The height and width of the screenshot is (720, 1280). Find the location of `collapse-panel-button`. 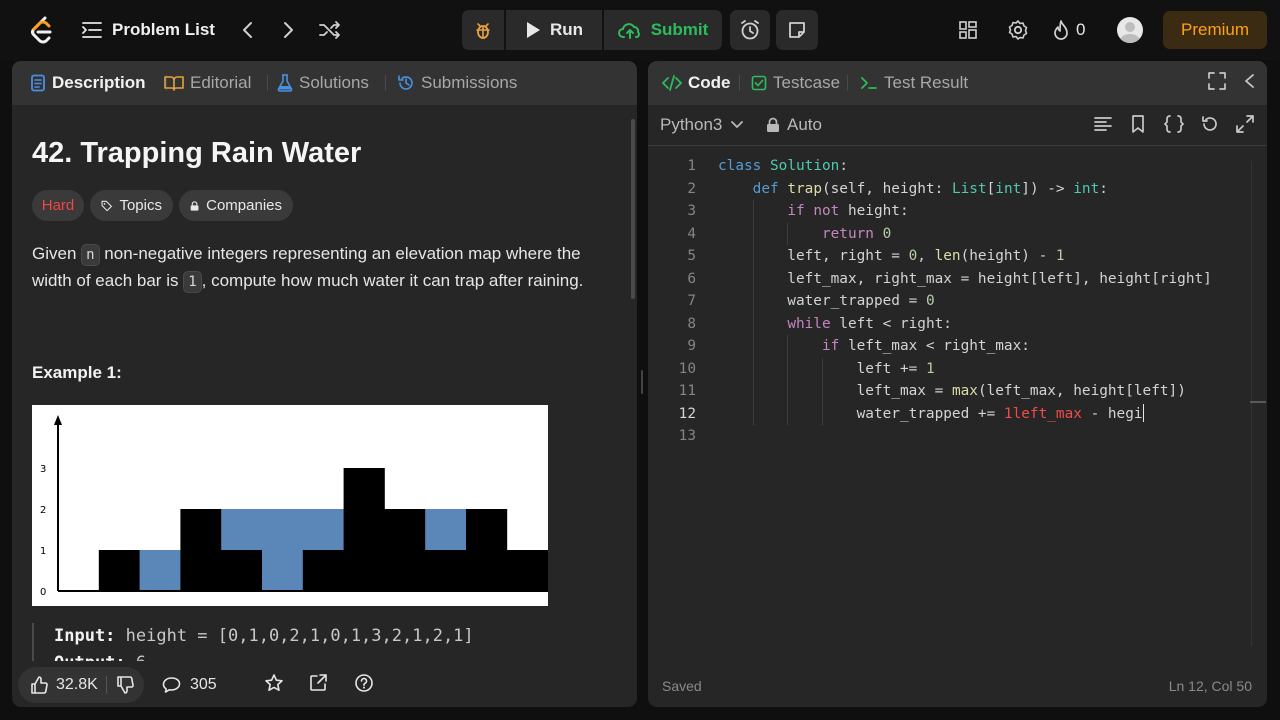

collapse-panel-button is located at coordinates (1249, 83).